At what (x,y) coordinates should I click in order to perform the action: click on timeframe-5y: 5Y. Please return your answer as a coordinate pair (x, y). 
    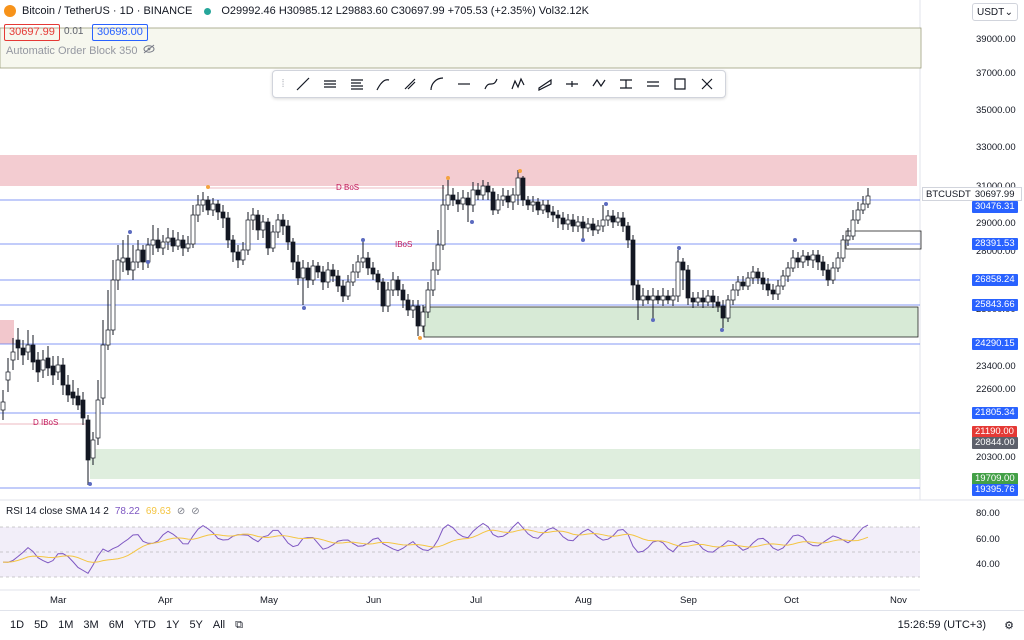
    Looking at the image, I should click on (195, 625).